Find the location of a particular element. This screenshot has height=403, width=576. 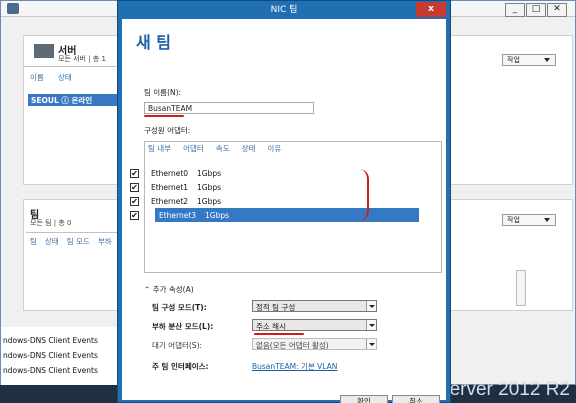

col-in-team: 팀 내부 is located at coordinates (159, 149).